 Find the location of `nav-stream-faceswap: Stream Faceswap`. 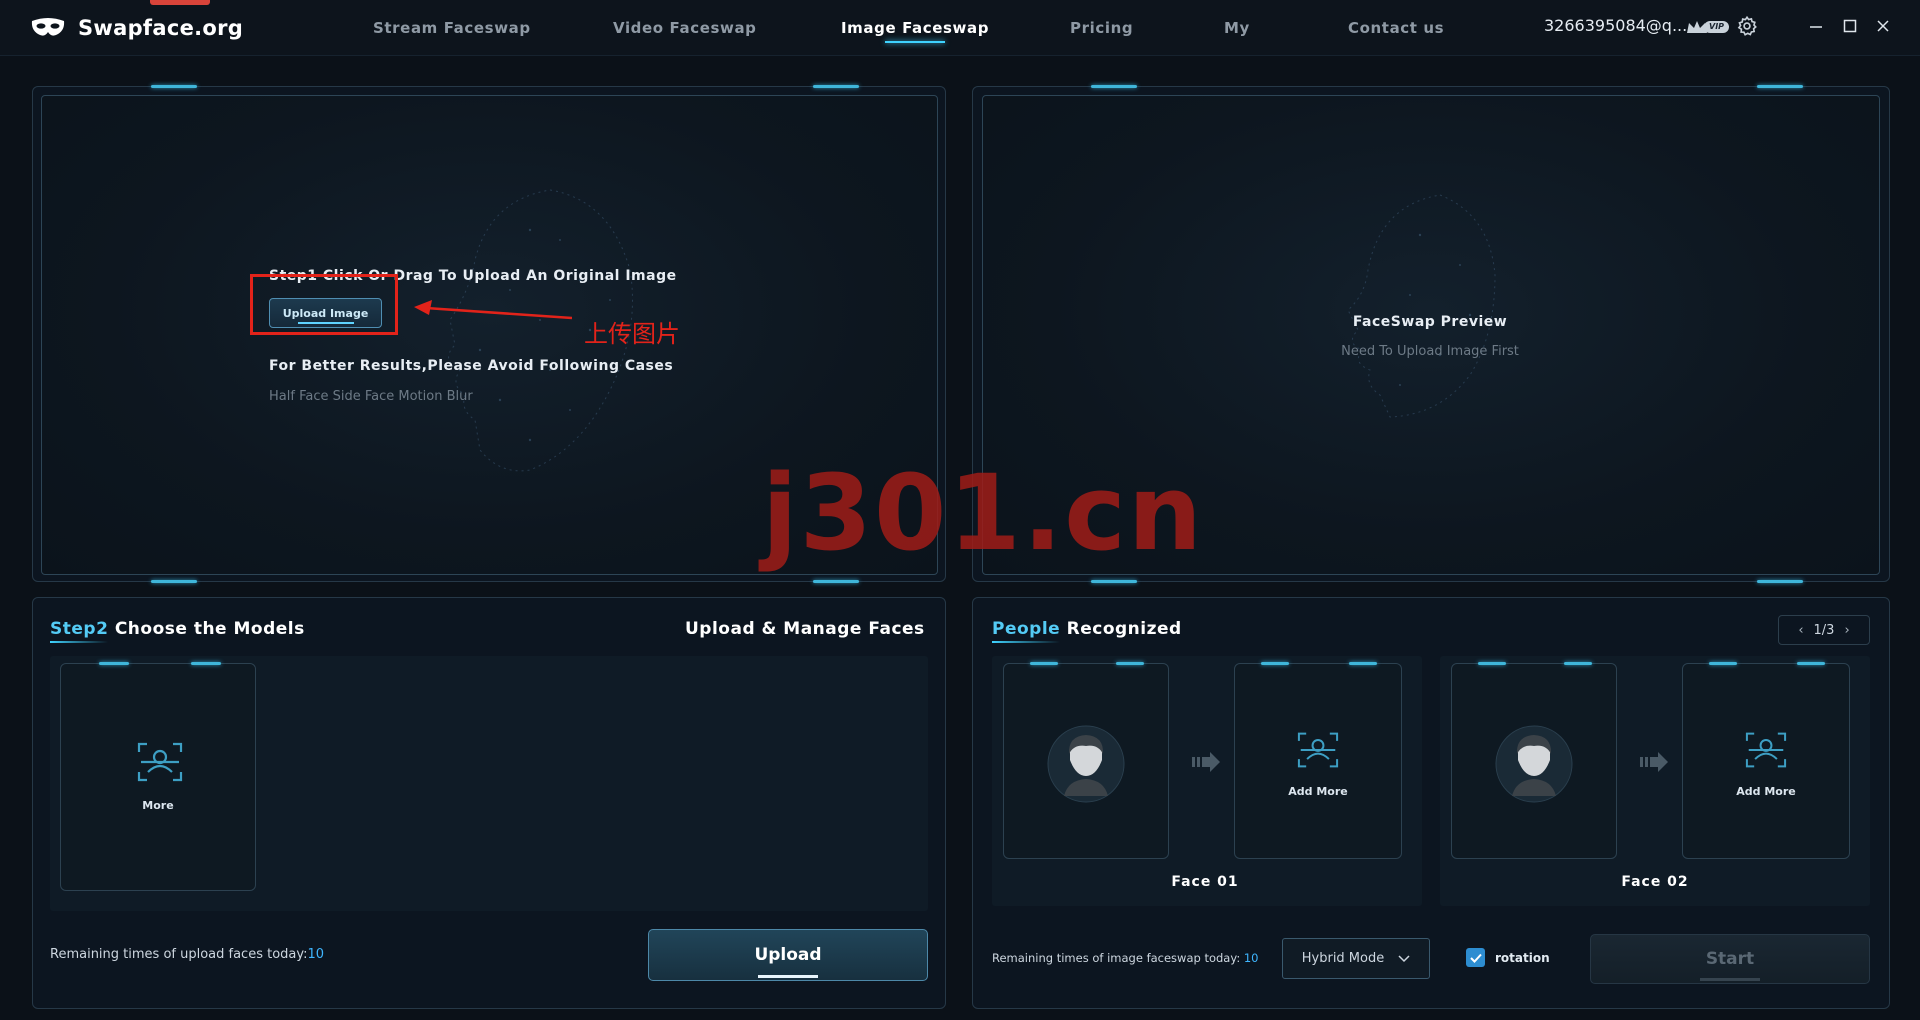

nav-stream-faceswap: Stream Faceswap is located at coordinates (452, 28).